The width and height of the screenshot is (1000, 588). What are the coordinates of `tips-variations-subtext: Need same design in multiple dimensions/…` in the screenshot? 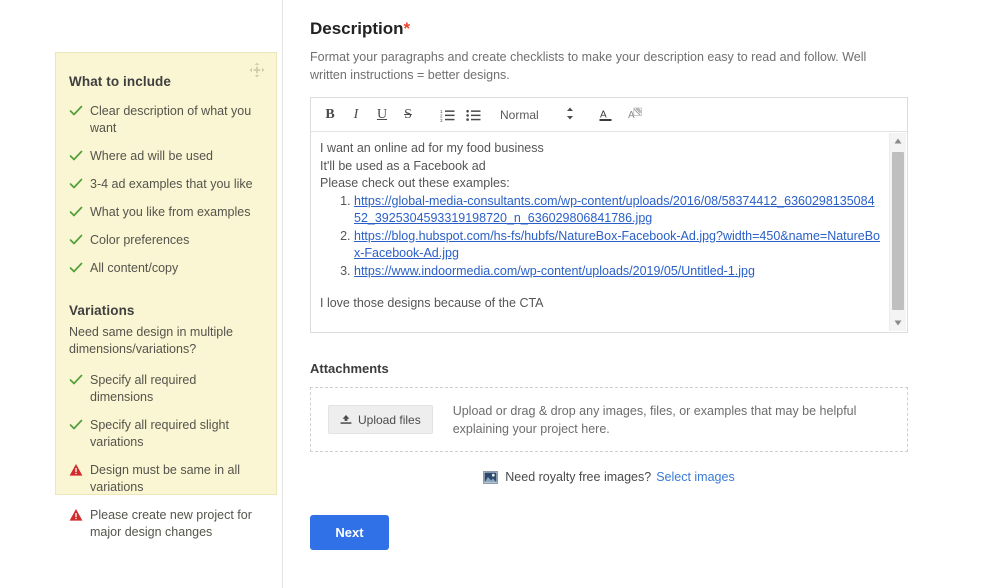 It's located at (151, 340).